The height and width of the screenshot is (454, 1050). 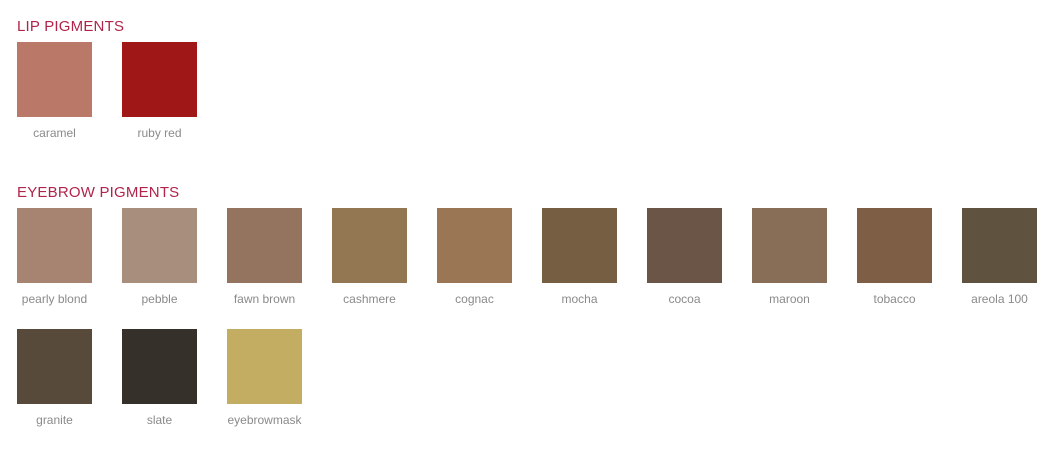 I want to click on pigment-swatch-mocha: mocha, so click(x=589, y=263).